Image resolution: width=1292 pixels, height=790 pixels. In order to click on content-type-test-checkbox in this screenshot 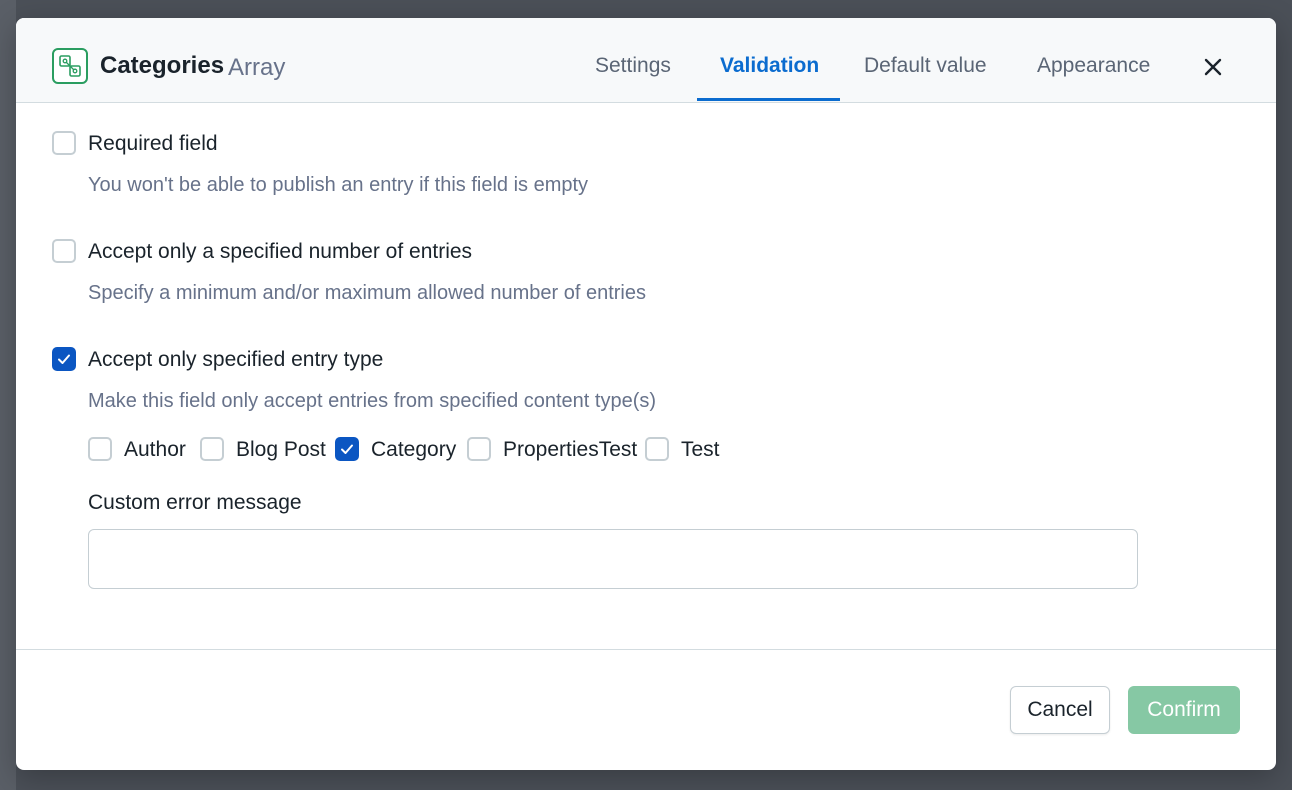, I will do `click(657, 449)`.